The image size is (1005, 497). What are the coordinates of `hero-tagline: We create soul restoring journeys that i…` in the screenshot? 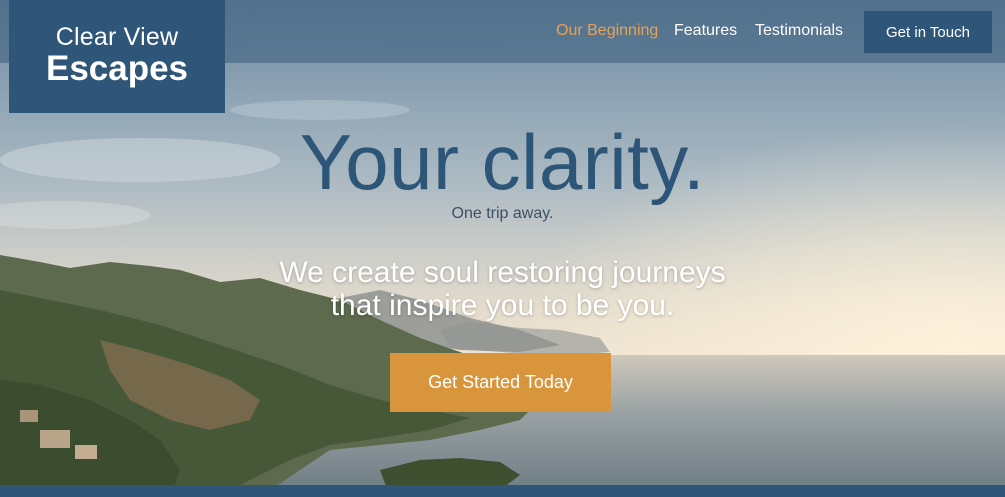 It's located at (502, 289).